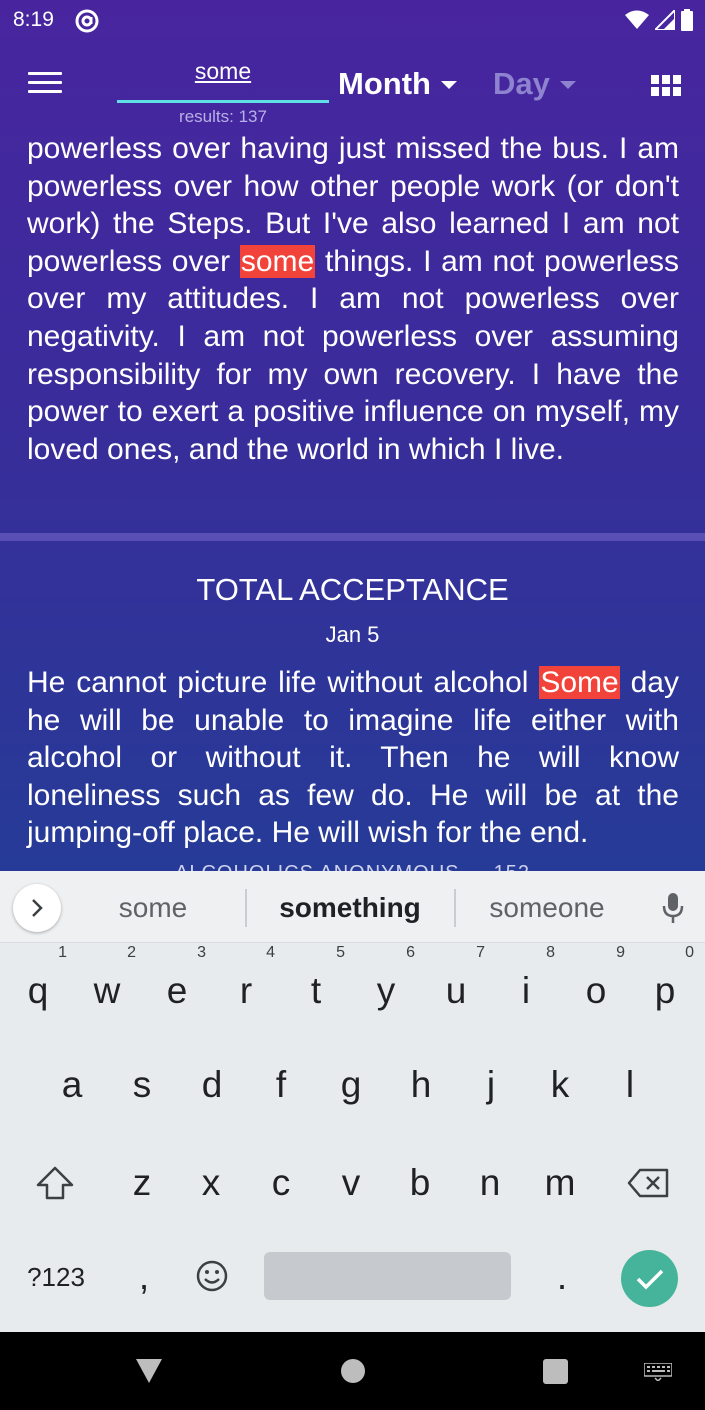 The image size is (705, 1410). I want to click on expand-toolbar-button, so click(37, 908).